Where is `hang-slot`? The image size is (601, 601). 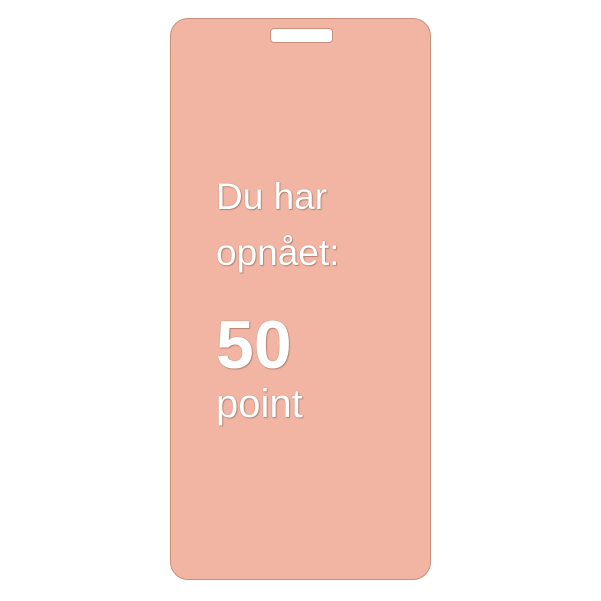
hang-slot is located at coordinates (301, 35).